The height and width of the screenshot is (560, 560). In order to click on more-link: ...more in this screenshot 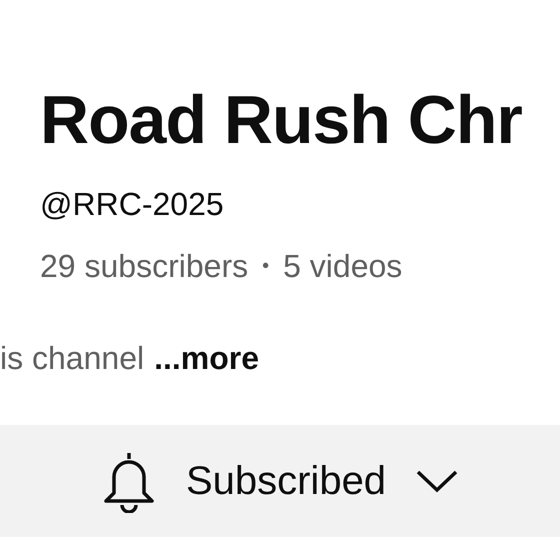, I will do `click(207, 358)`.